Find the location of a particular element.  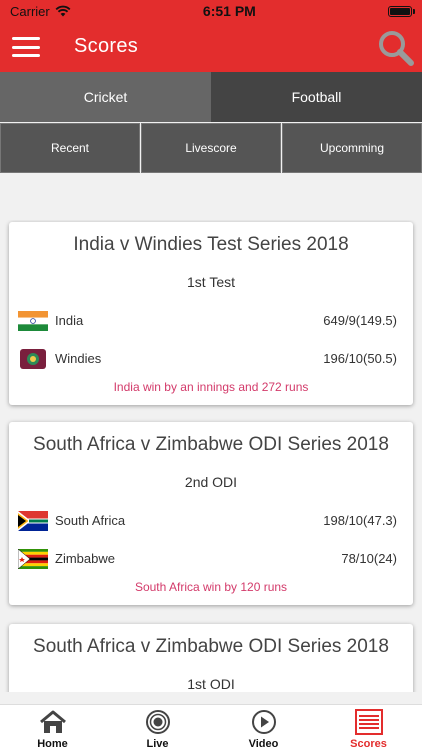

team-row: South Africa 198/10(47.3) is located at coordinates (211, 521).